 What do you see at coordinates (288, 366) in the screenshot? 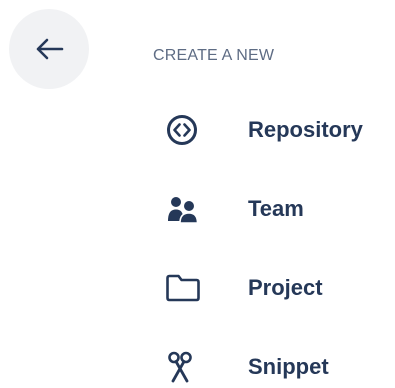
I see `menu-item-label: Snippet` at bounding box center [288, 366].